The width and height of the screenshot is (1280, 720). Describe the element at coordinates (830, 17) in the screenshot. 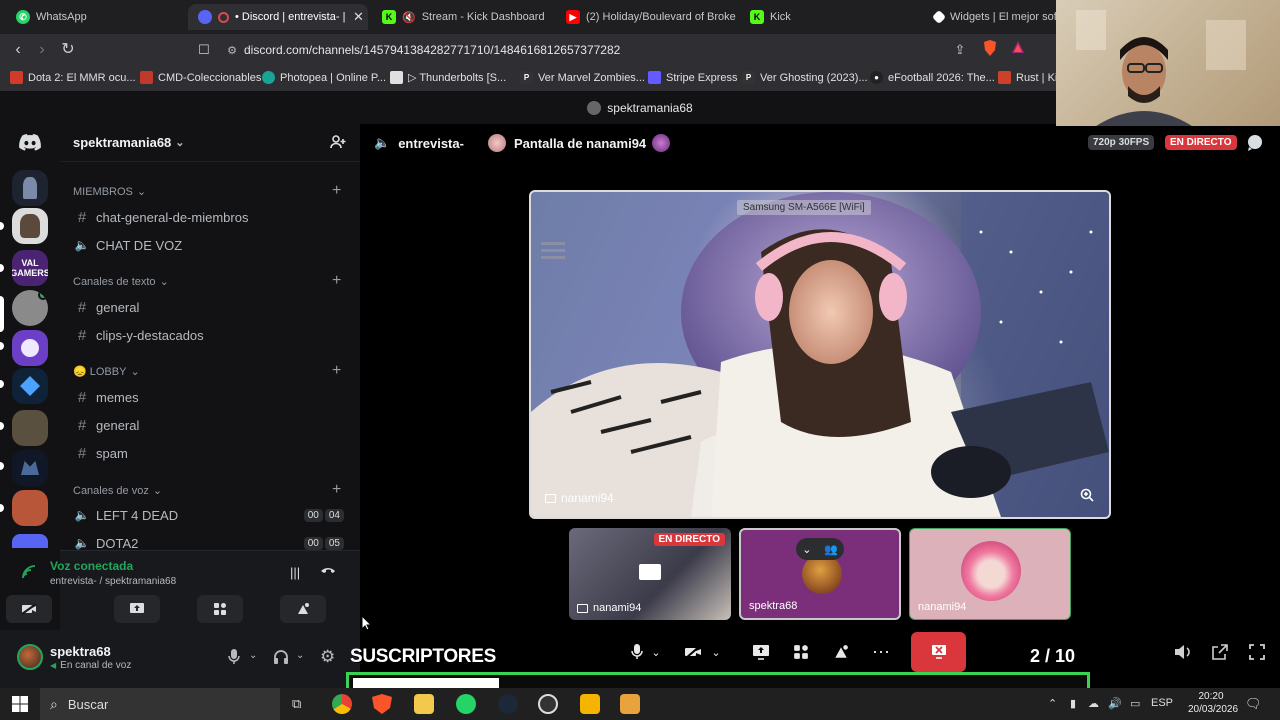

I see `tab-kick: K Kick` at that location.